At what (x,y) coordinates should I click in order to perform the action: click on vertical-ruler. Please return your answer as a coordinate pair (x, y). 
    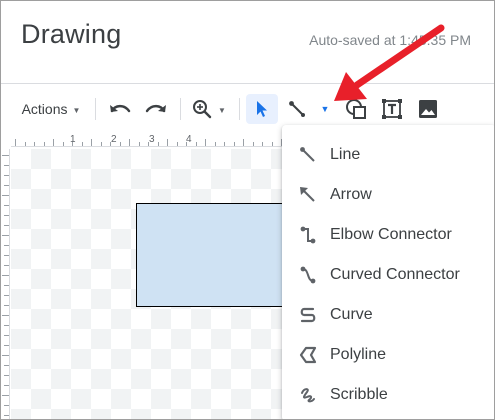
    Looking at the image, I should click on (5, 284).